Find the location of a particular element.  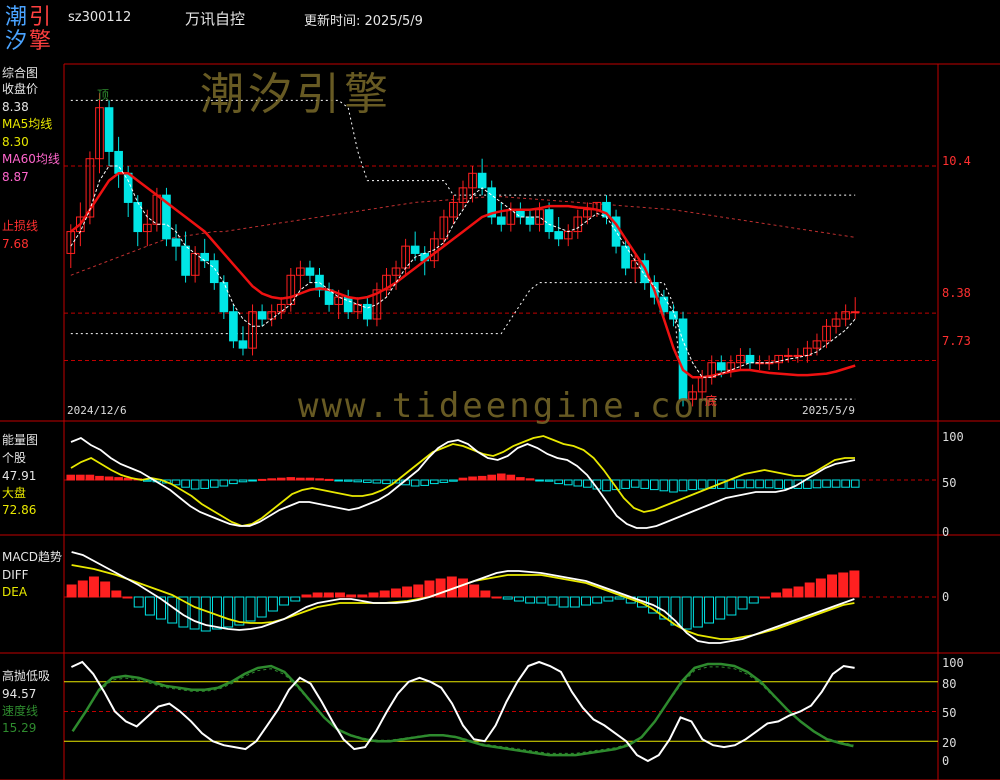

hilo-tick-80: 80 is located at coordinates (949, 684).